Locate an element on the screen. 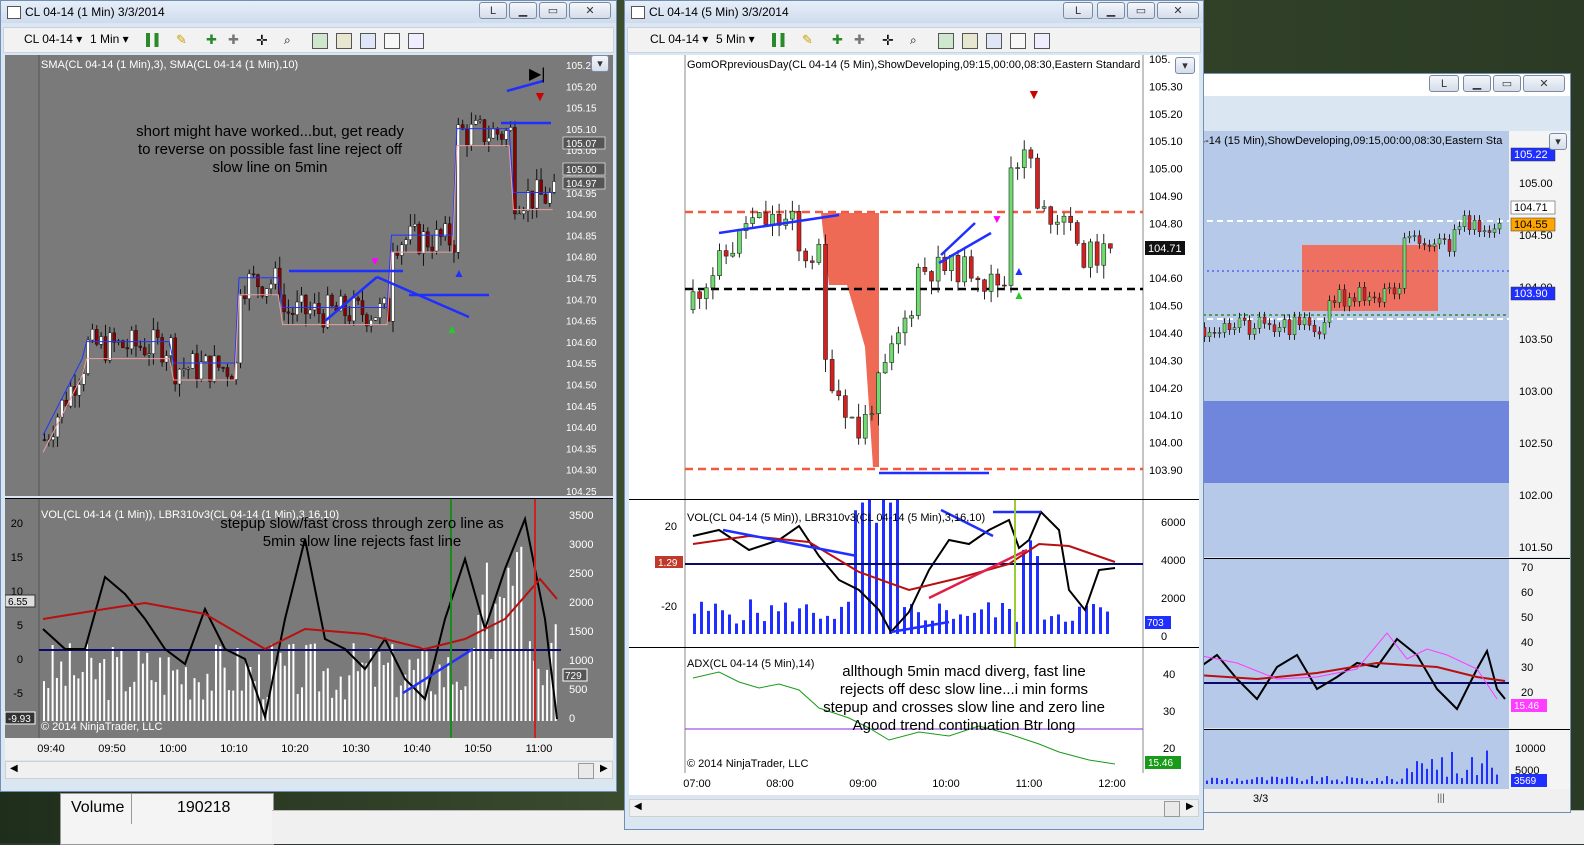  price-tick-label: 105.10 is located at coordinates (581, 130).